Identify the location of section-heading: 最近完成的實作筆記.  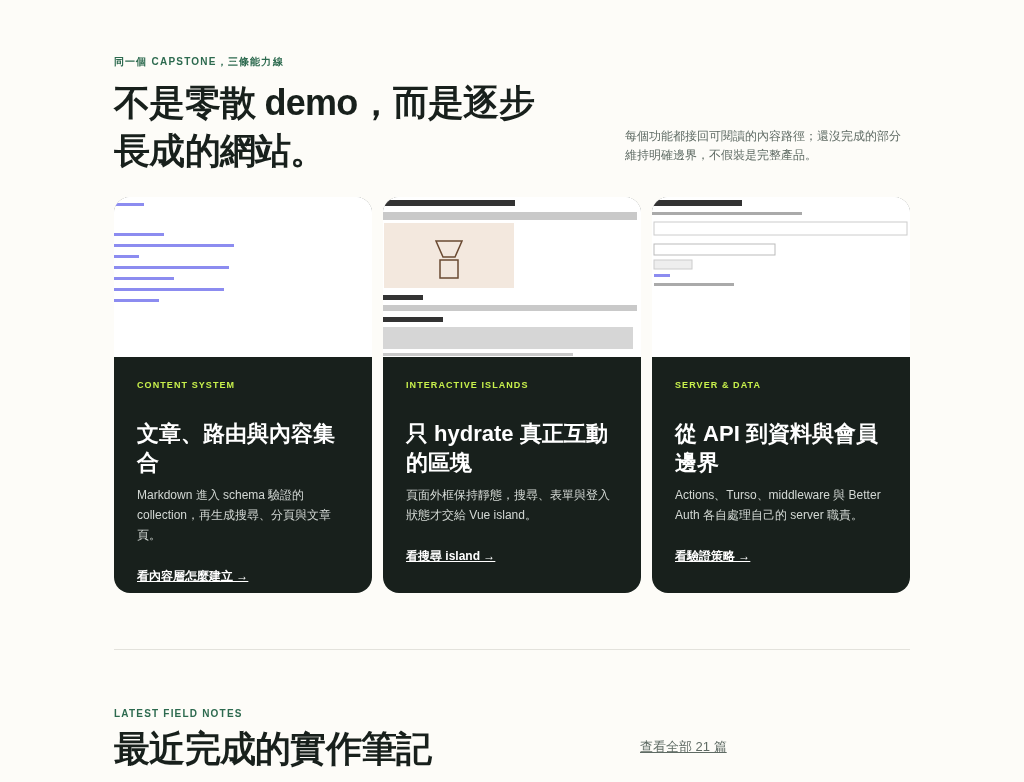
(273, 749).